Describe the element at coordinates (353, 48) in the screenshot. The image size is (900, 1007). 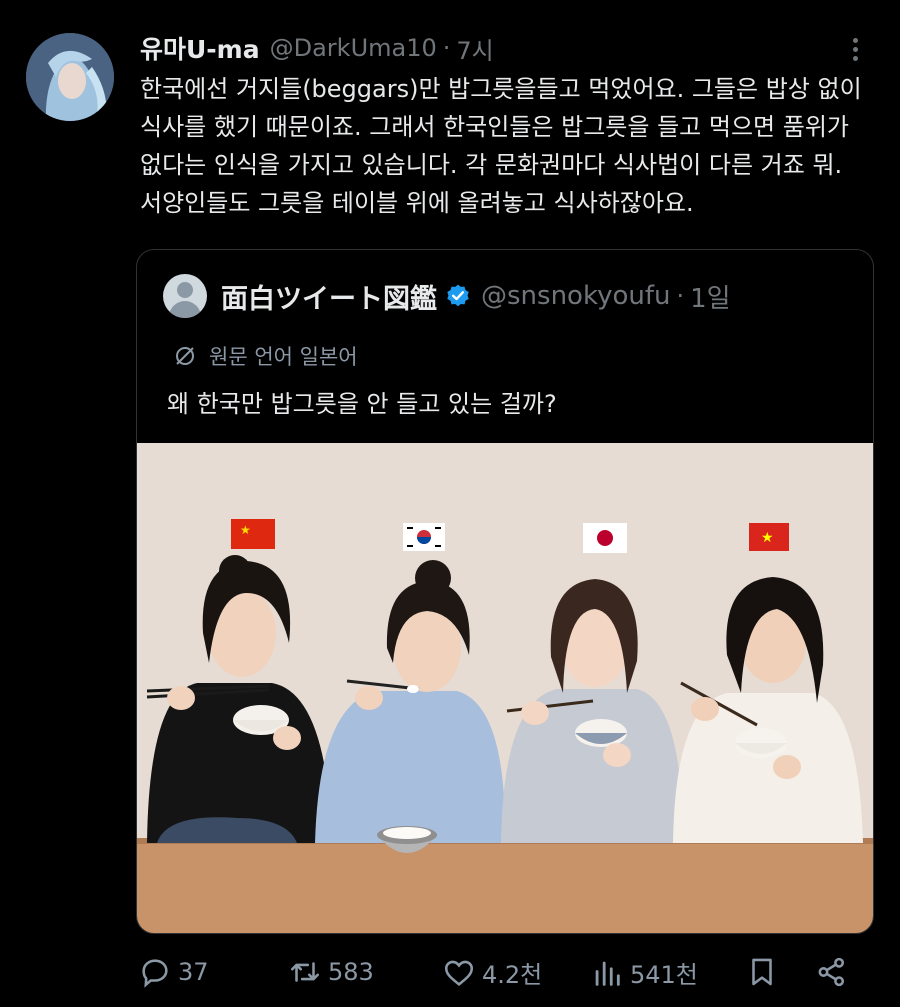
I see `author-handle: @DarkUma10` at that location.